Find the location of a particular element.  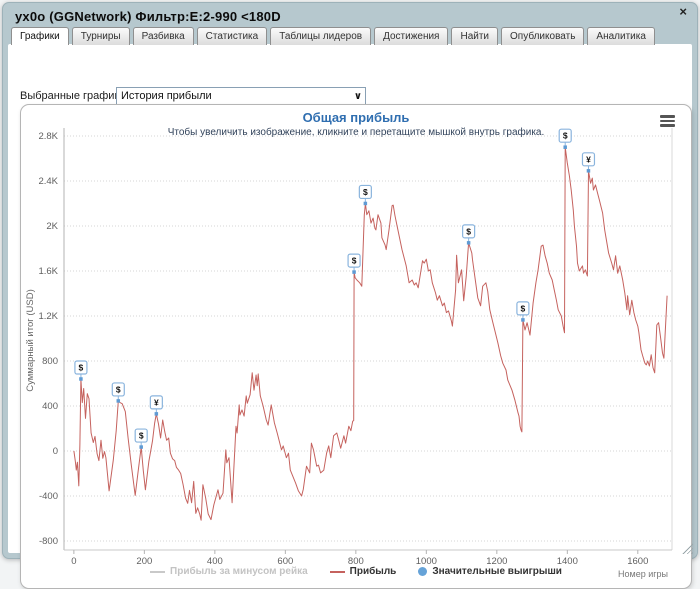

y-tick-label: -400 is located at coordinates (48, 496).